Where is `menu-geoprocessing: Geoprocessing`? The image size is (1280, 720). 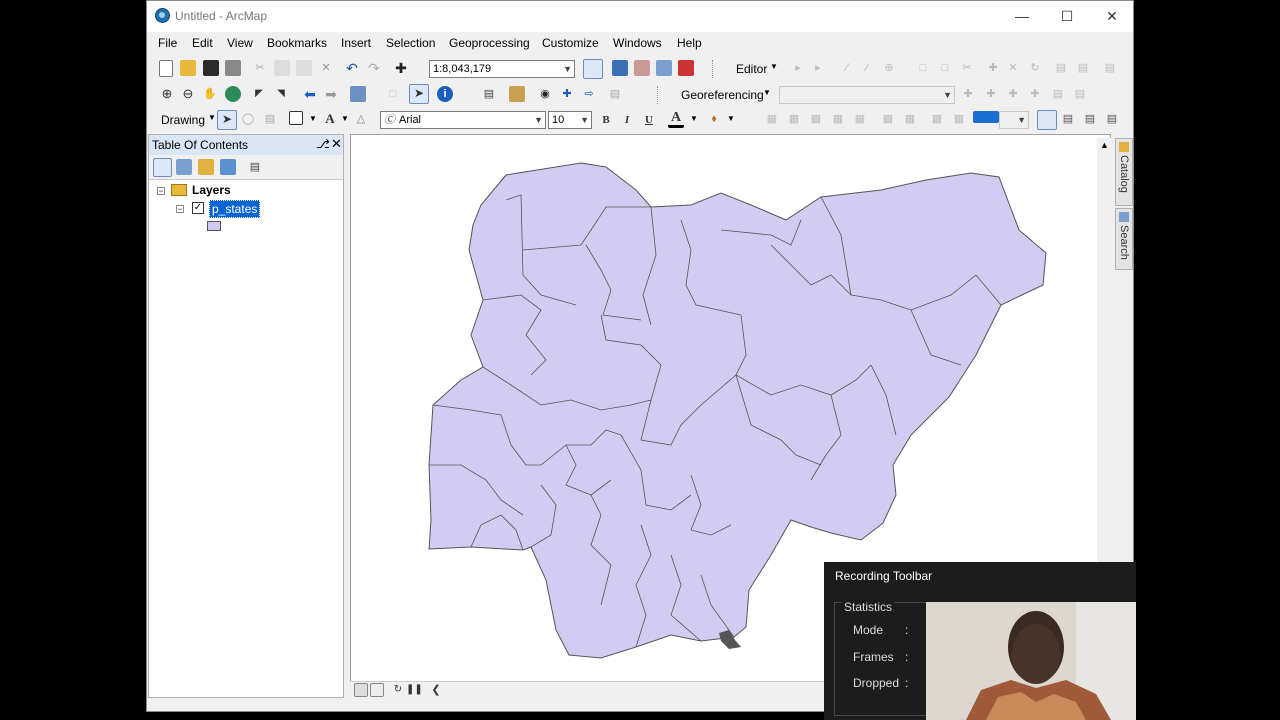 menu-geoprocessing: Geoprocessing is located at coordinates (489, 43).